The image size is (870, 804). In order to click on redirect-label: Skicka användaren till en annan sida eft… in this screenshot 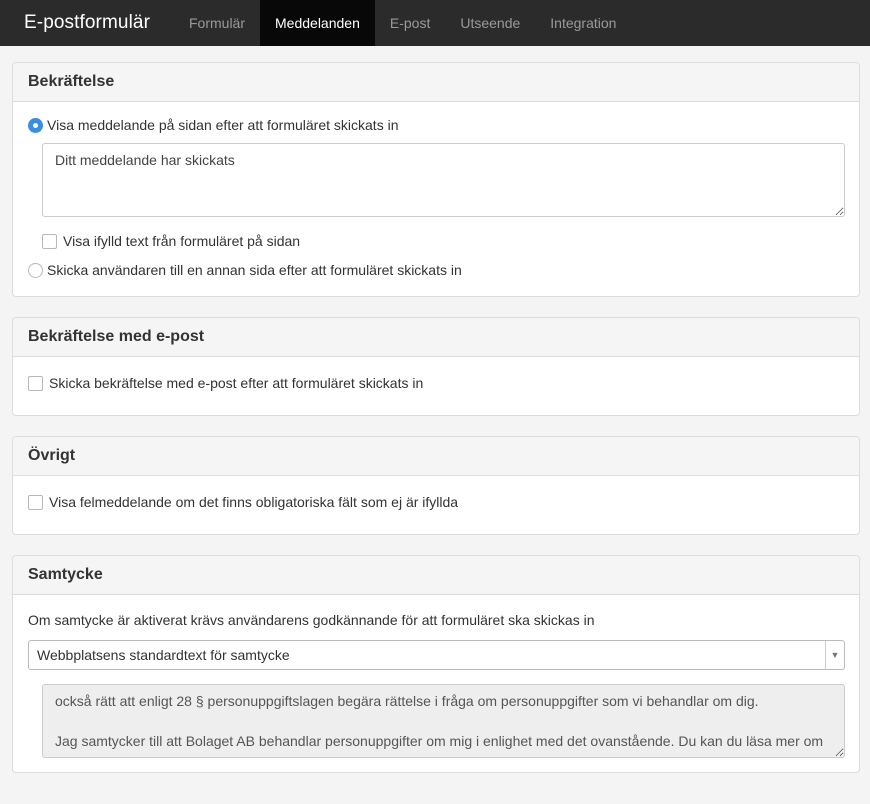, I will do `click(254, 270)`.